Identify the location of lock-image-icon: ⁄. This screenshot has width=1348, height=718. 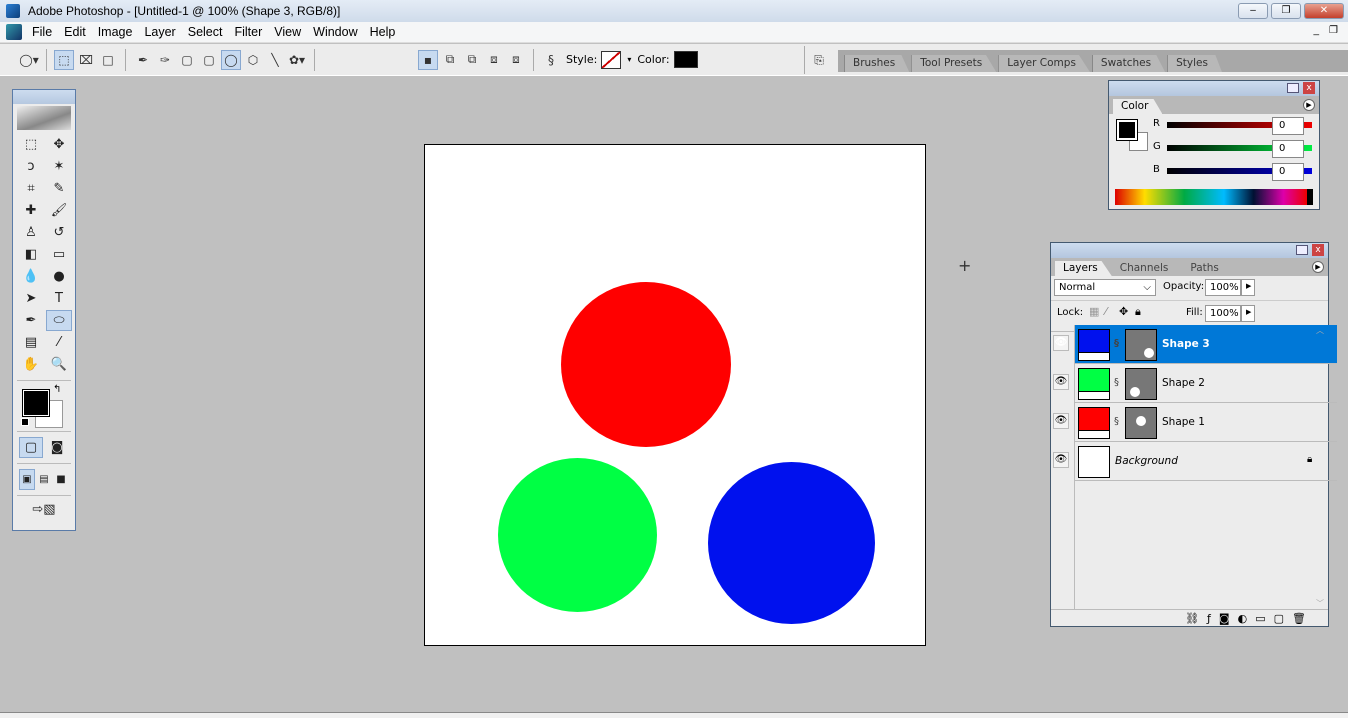
(1106, 311).